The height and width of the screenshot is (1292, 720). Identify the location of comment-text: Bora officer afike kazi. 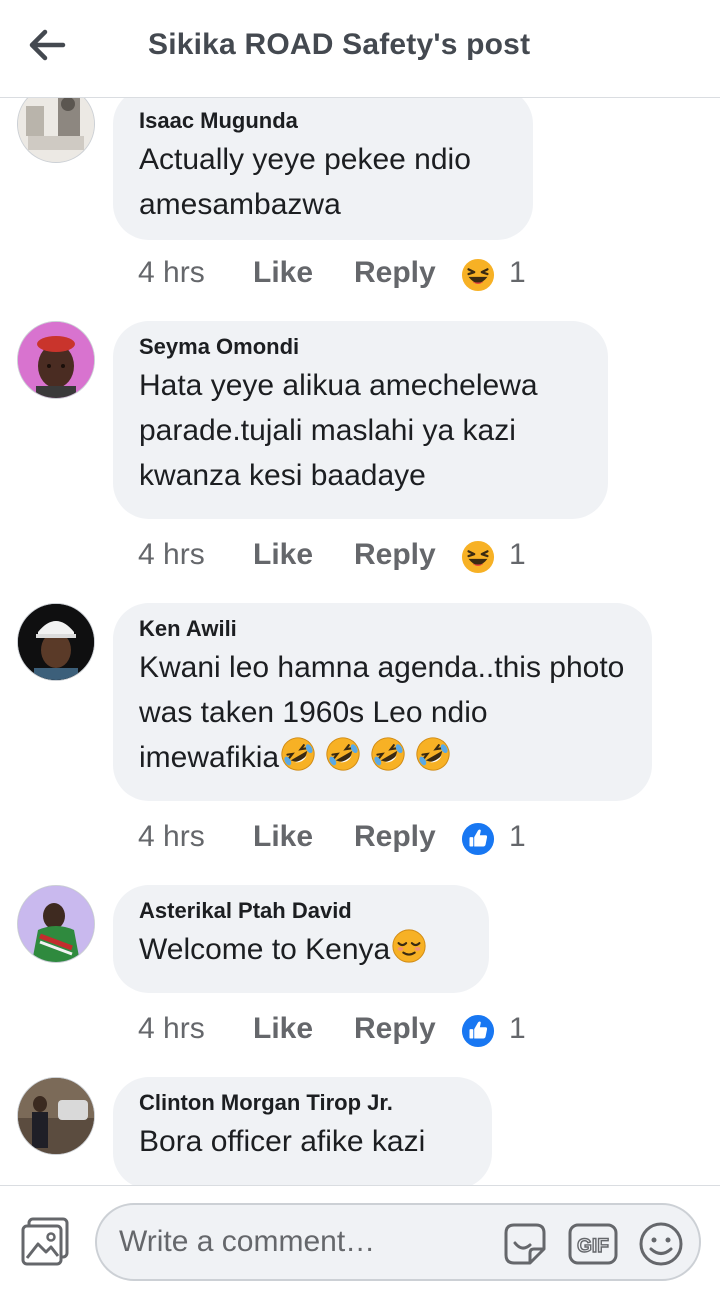
(282, 1141).